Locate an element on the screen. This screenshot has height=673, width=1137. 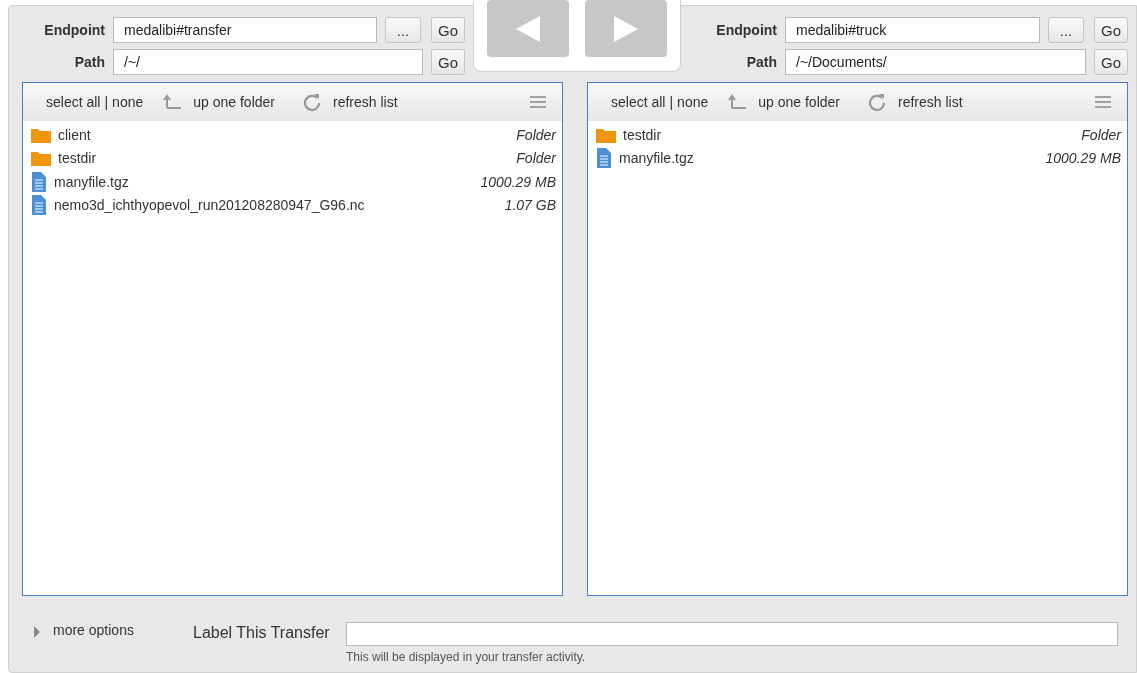
right-triangle-icon is located at coordinates (626, 28).